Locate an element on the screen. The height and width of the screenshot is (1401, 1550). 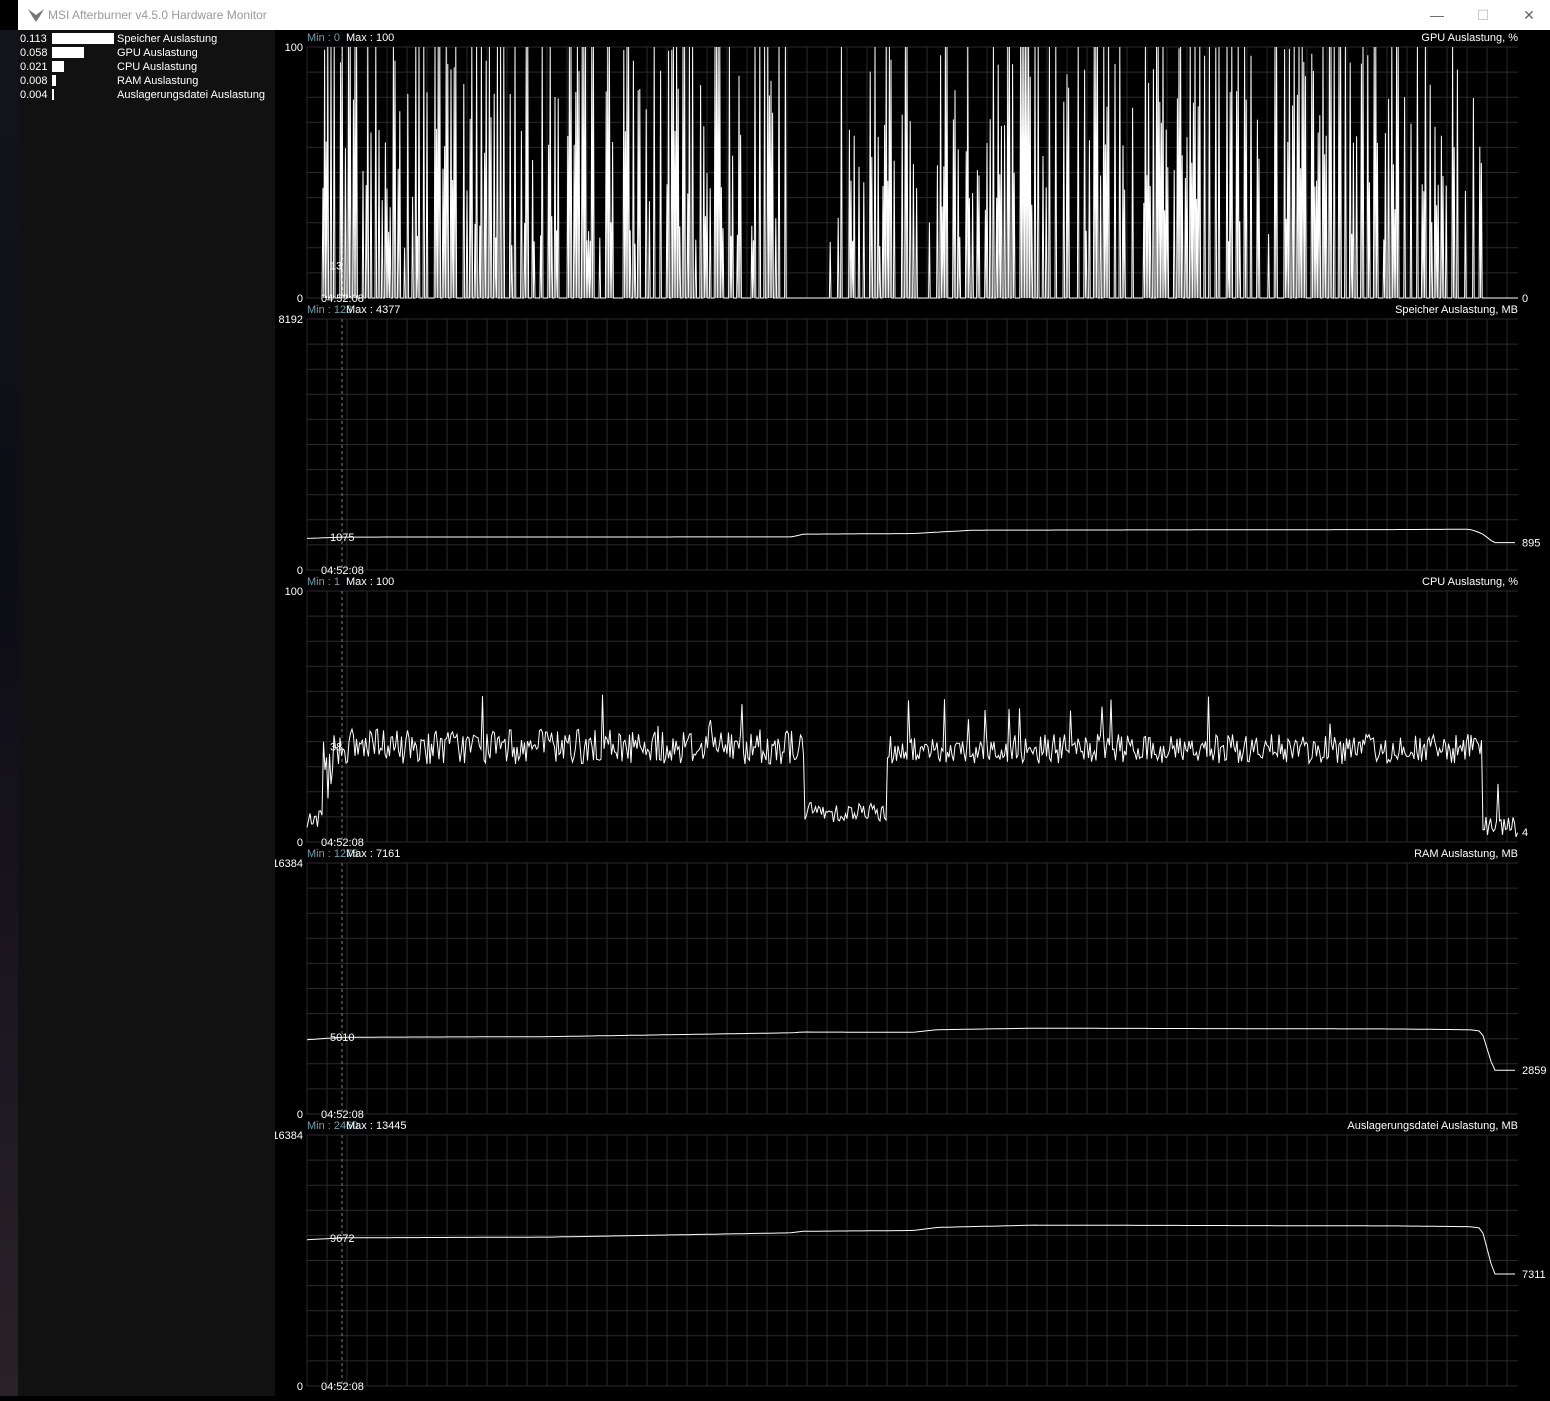
time-label: 04:52:08 is located at coordinates (342, 1387).